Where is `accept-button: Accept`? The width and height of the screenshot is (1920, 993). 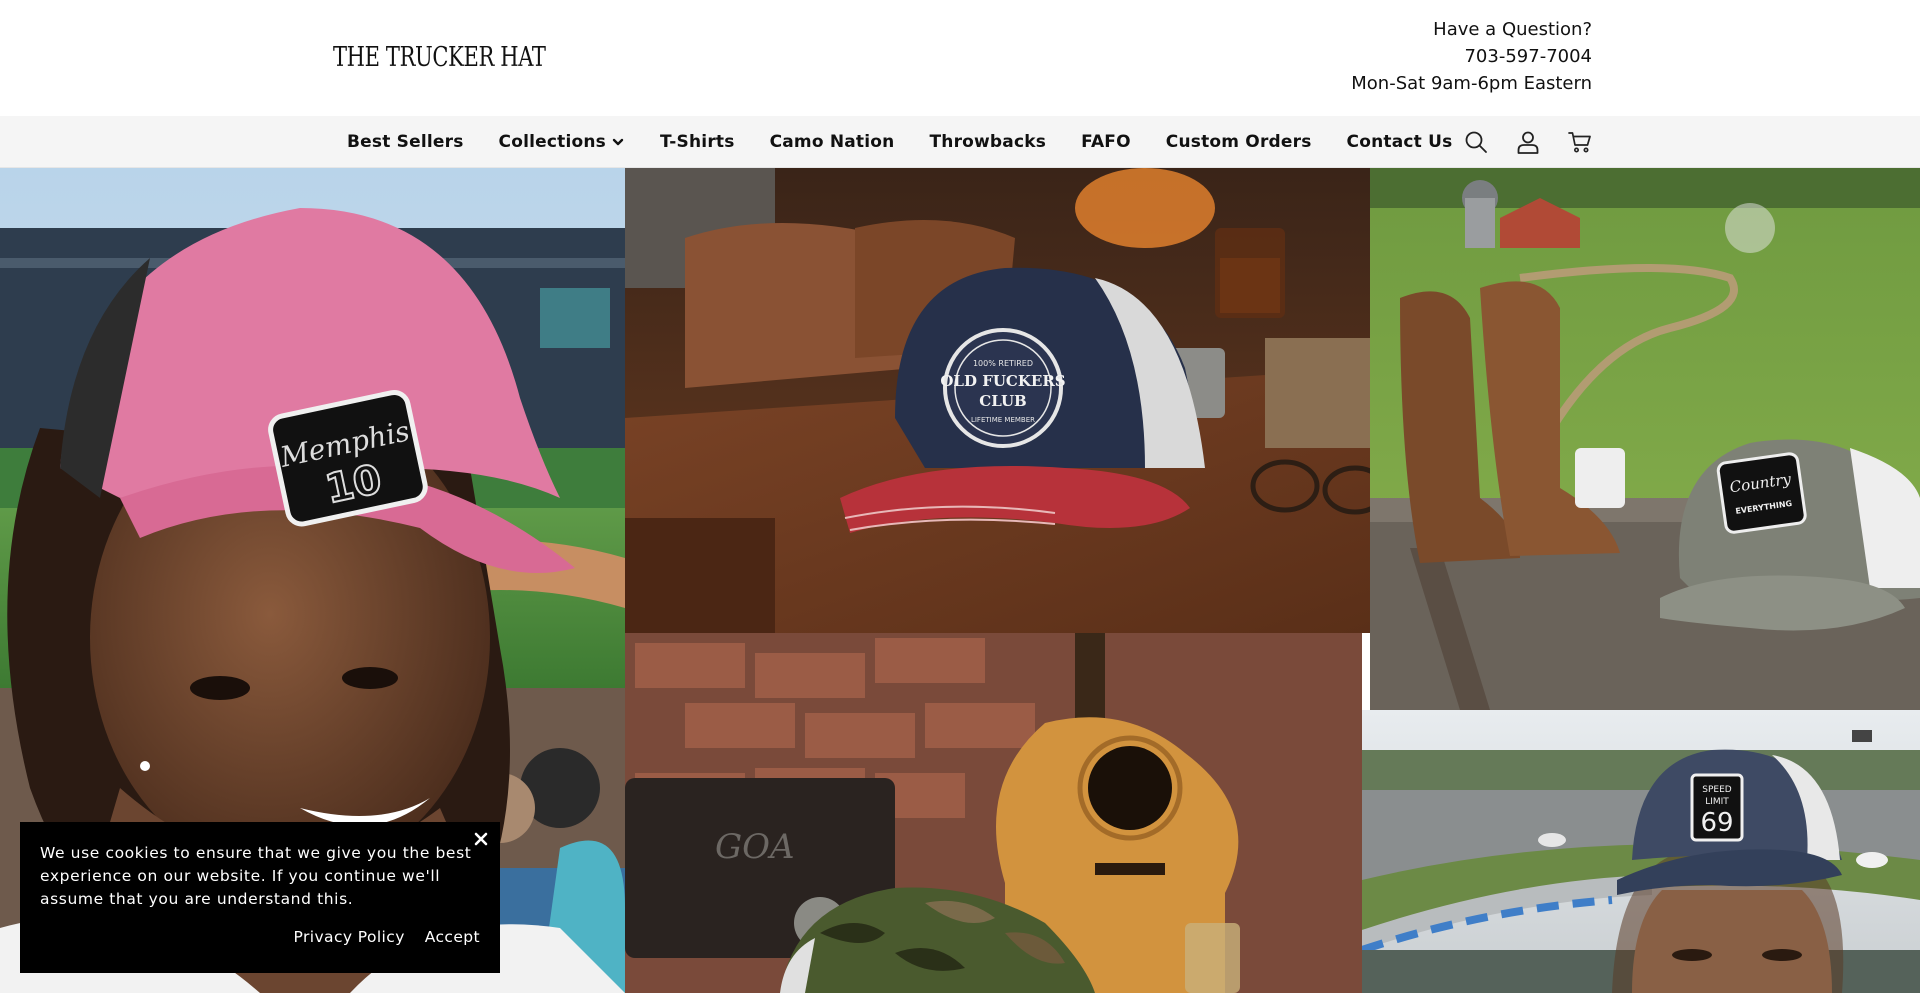
accept-button: Accept is located at coordinates (452, 937).